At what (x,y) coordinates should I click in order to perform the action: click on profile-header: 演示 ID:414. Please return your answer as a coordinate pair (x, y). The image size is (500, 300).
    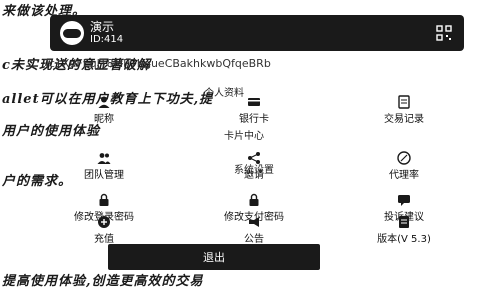
    Looking at the image, I should click on (257, 33).